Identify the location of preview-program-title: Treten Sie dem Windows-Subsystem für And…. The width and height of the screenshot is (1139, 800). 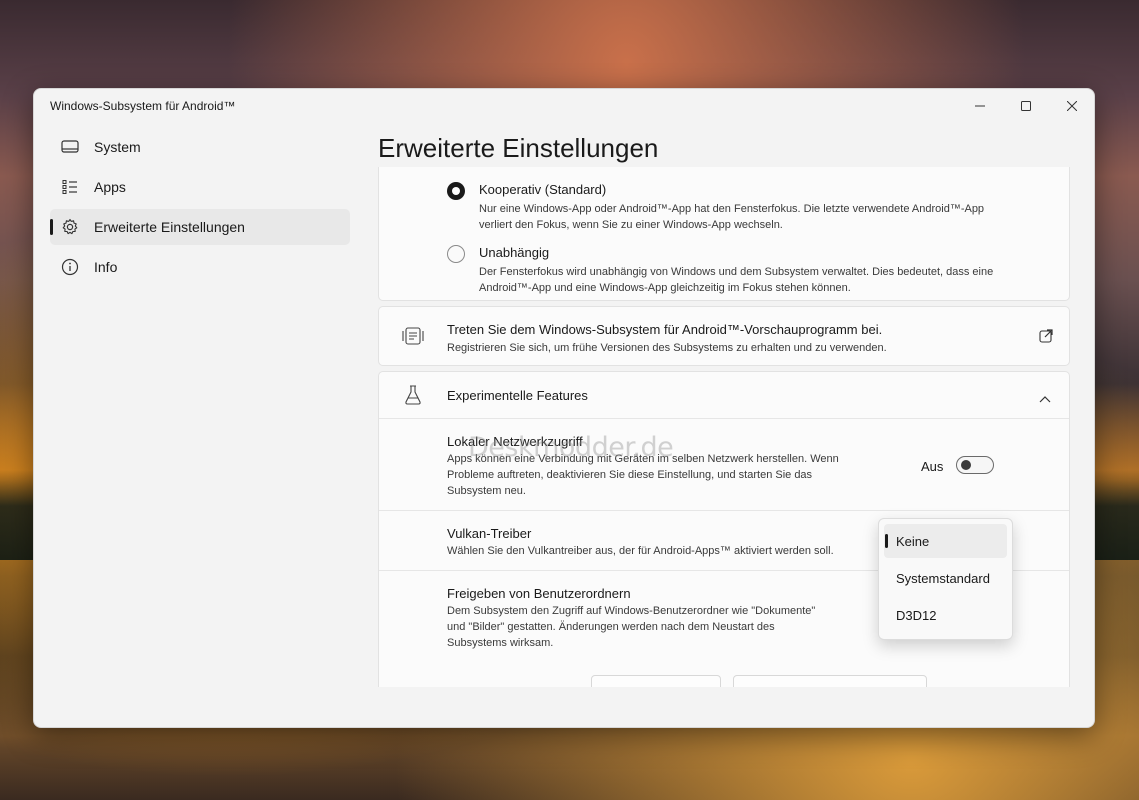
(665, 329).